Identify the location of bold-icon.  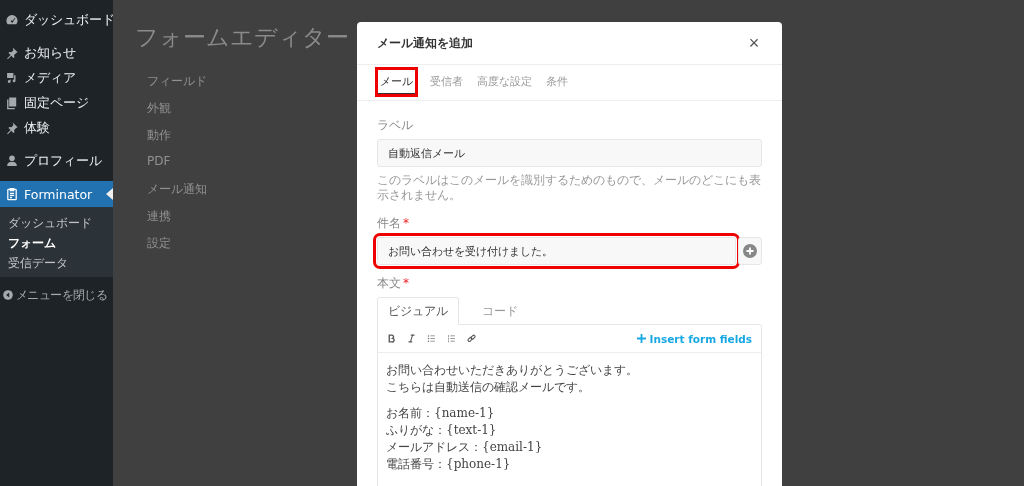
(391, 338).